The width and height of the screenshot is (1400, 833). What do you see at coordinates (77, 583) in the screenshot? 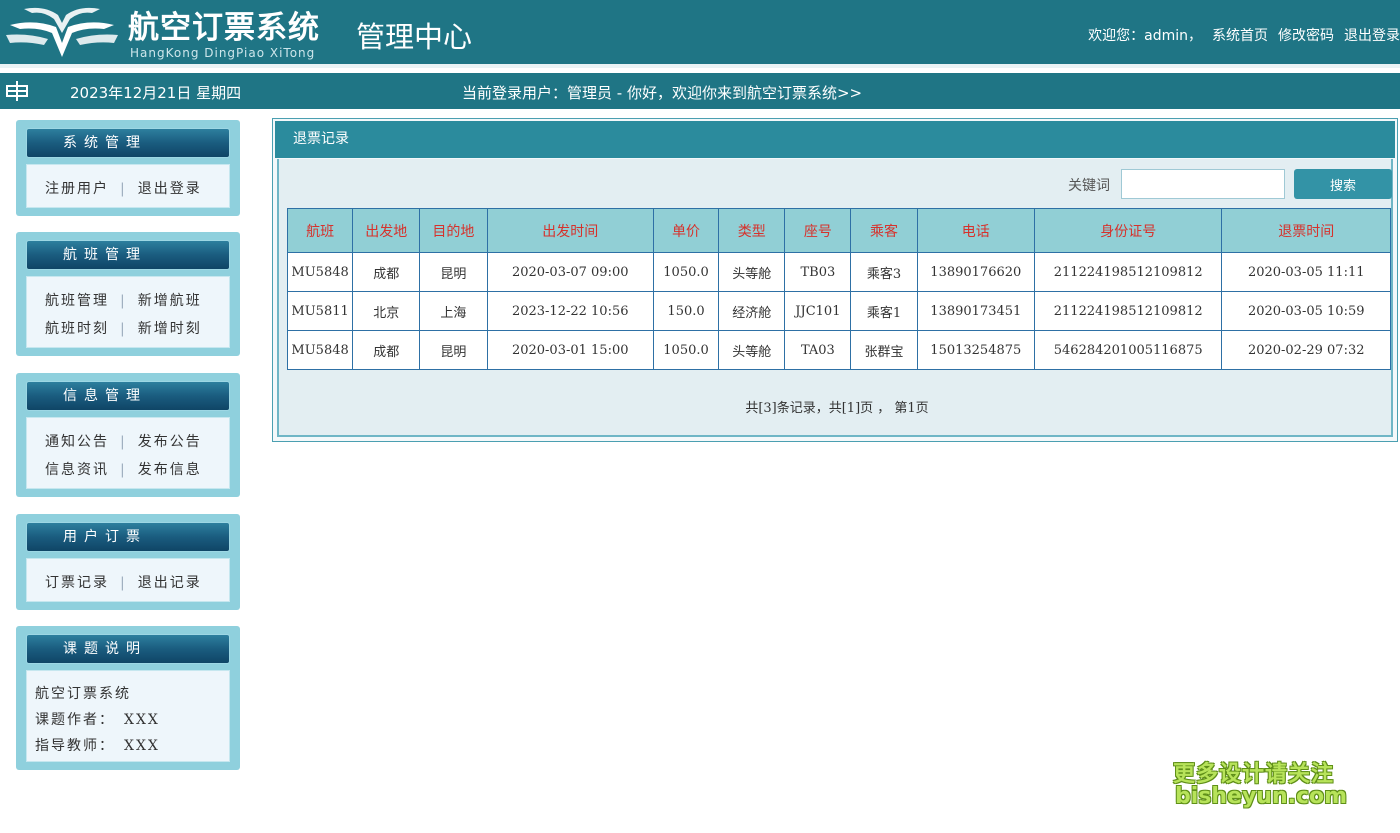
I see `menu-order-records: 订票记录` at bounding box center [77, 583].